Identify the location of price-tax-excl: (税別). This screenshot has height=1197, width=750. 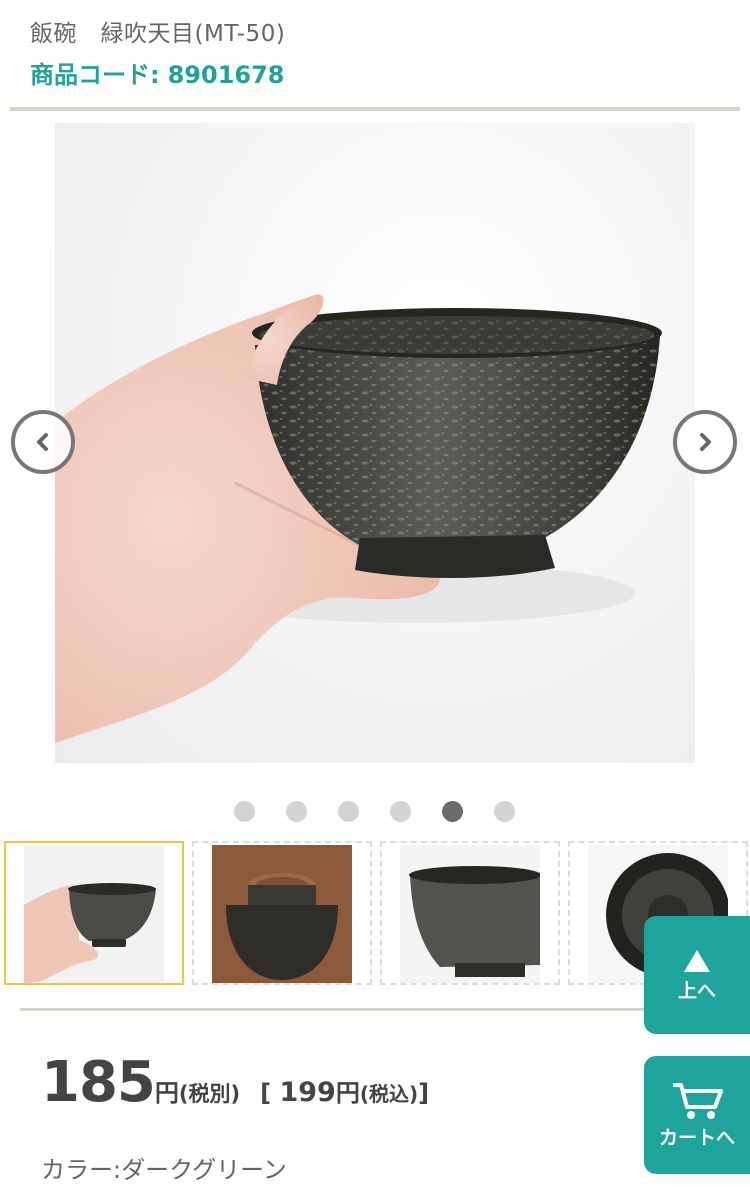
(209, 1094).